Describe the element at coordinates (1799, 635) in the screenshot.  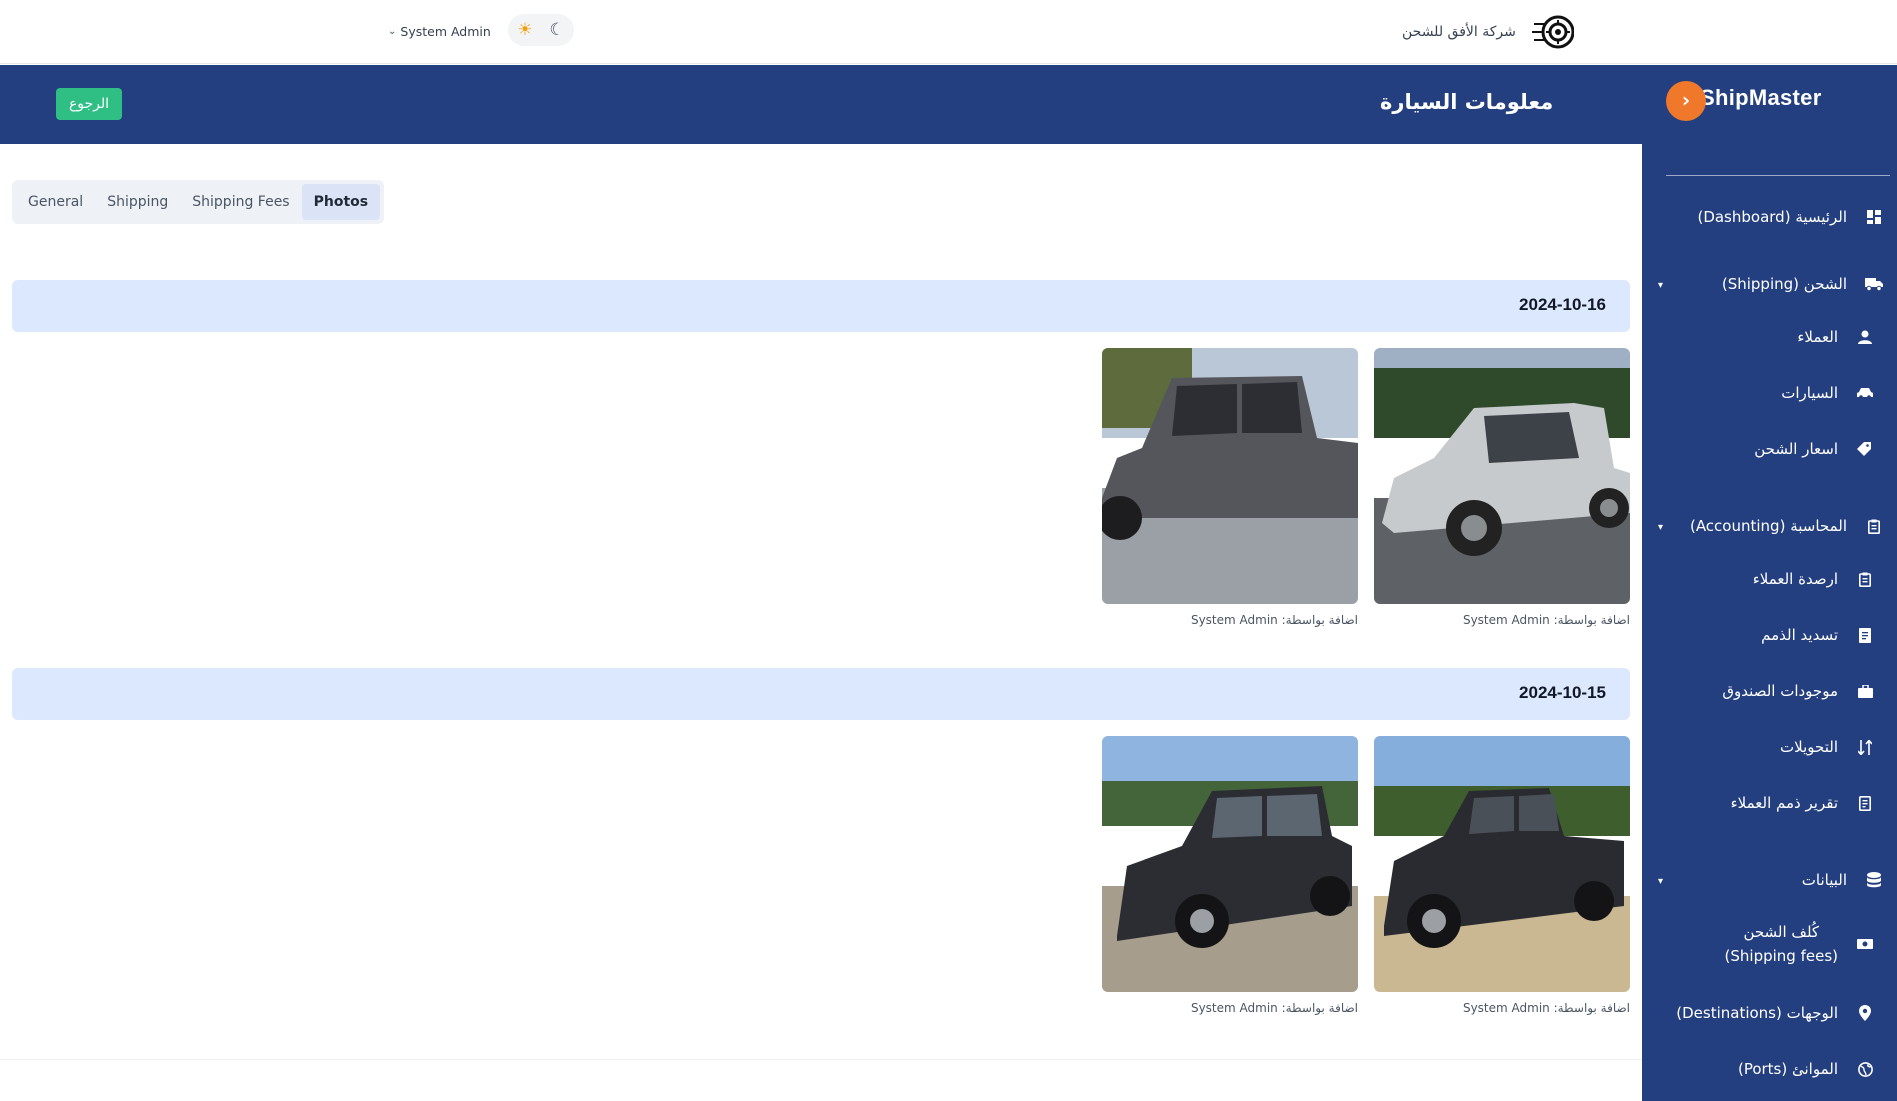
I see `sidebar-item-label: تسديد الذمم` at that location.